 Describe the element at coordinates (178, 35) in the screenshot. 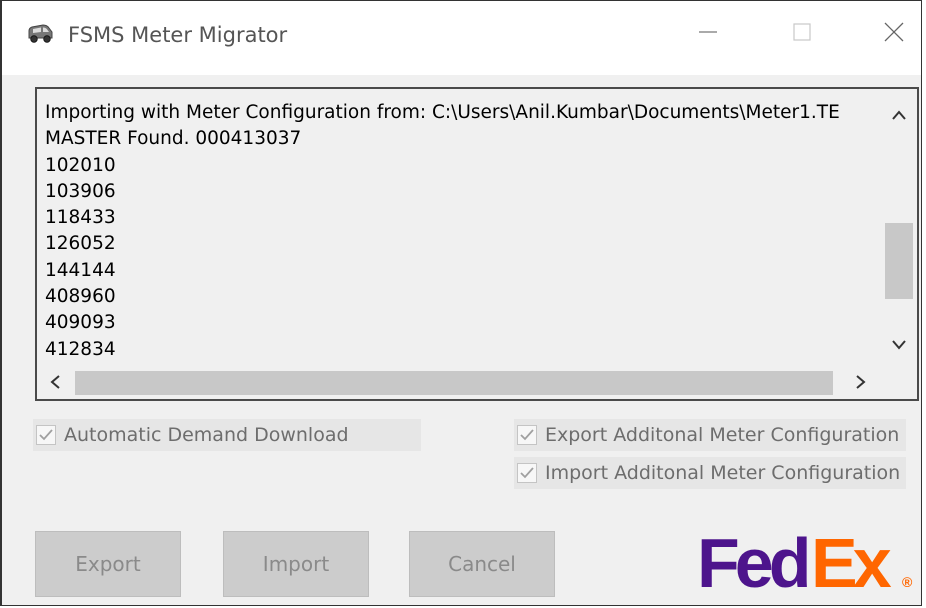

I see `window-title: FSMS Meter Migrator` at that location.